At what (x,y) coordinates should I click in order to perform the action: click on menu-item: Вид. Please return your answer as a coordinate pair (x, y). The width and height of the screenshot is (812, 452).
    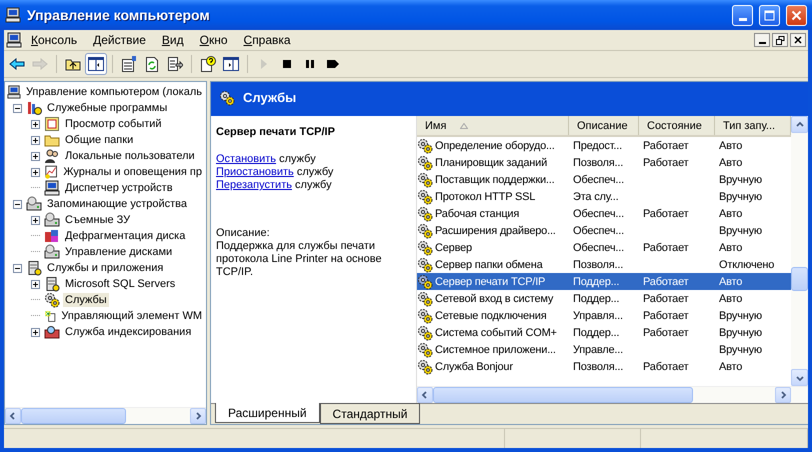
    Looking at the image, I should click on (172, 40).